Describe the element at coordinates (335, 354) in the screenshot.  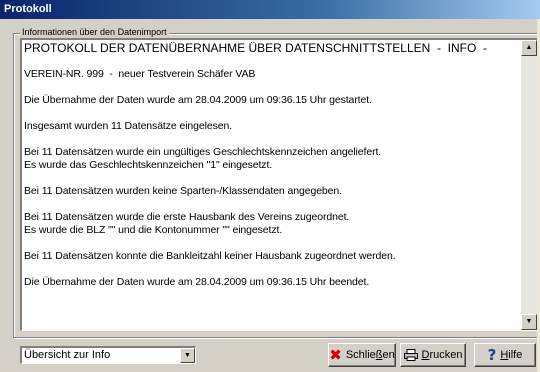
I see `red-x-icon: ✖` at that location.